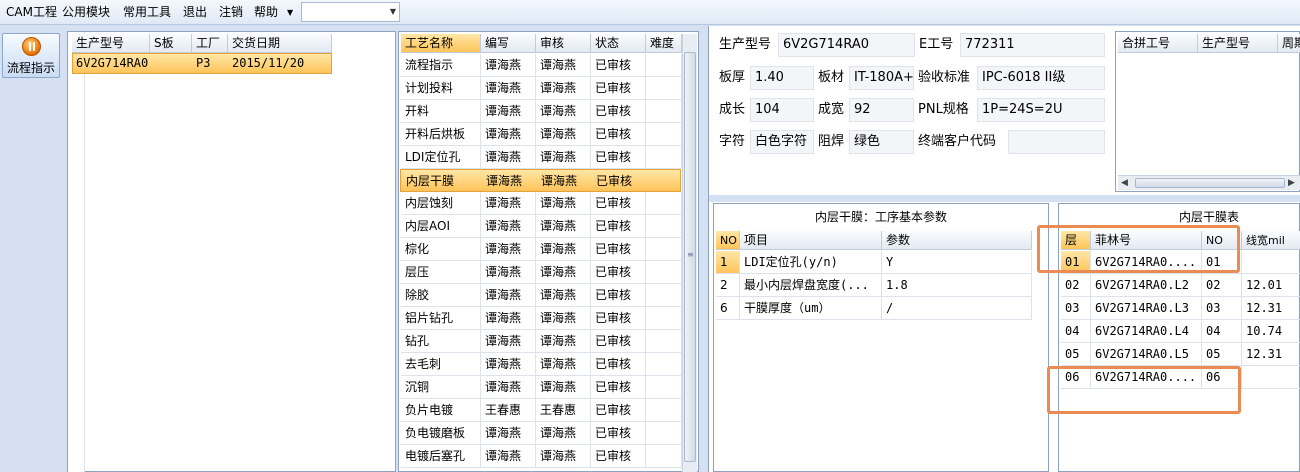 The image size is (1300, 472). Describe the element at coordinates (441, 43) in the screenshot. I see `process-header-name: 工艺名称` at that location.